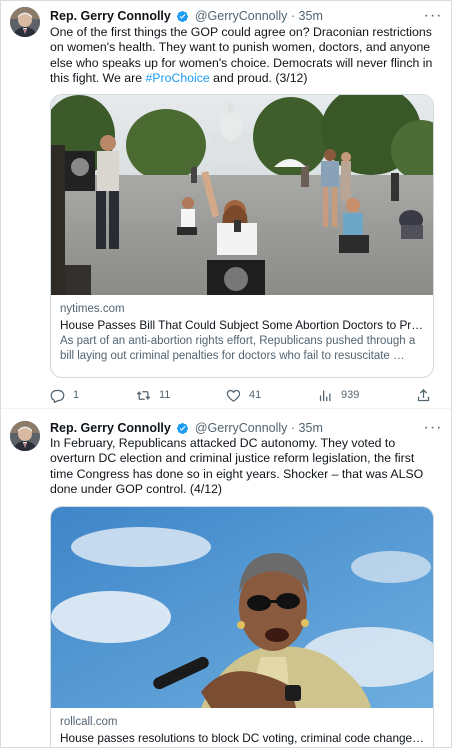  I want to click on card-domain: rollcall.com, so click(89, 722).